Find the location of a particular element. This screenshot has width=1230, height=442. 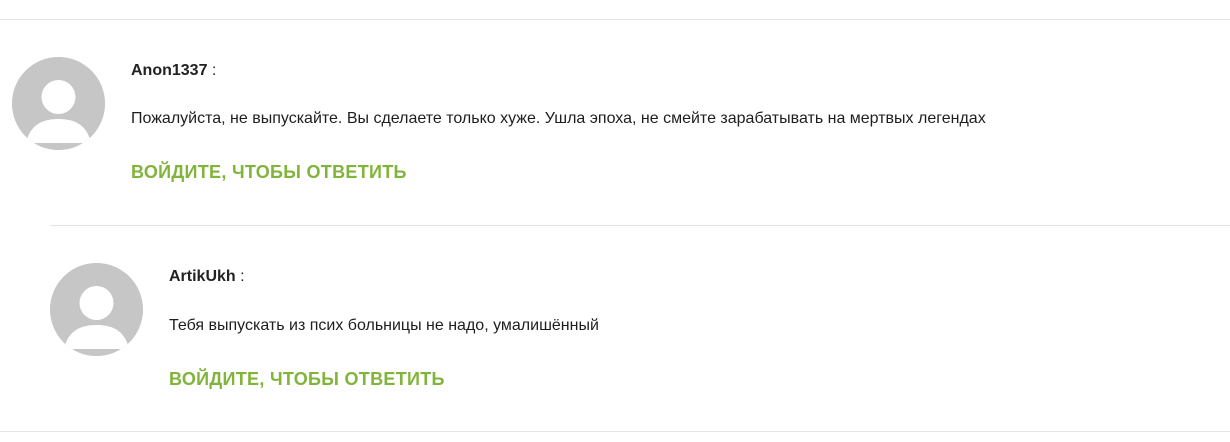

comment-divider-bottom is located at coordinates (615, 431).